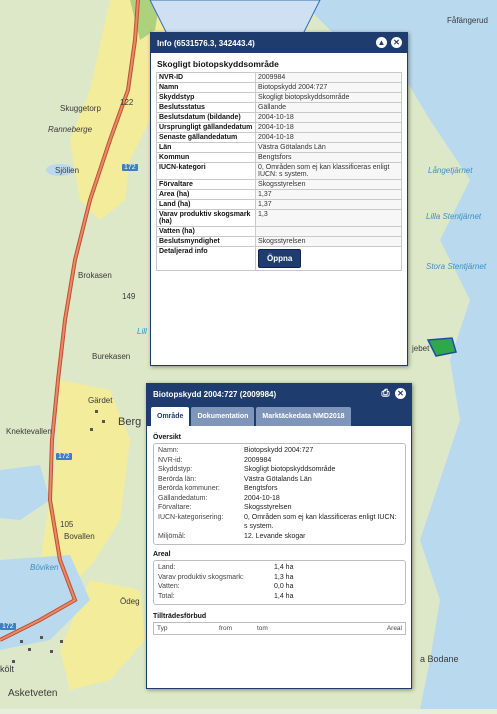 The width and height of the screenshot is (497, 714). Describe the element at coordinates (7, 669) in the screenshot. I see `map-label-kolt: költ` at that location.